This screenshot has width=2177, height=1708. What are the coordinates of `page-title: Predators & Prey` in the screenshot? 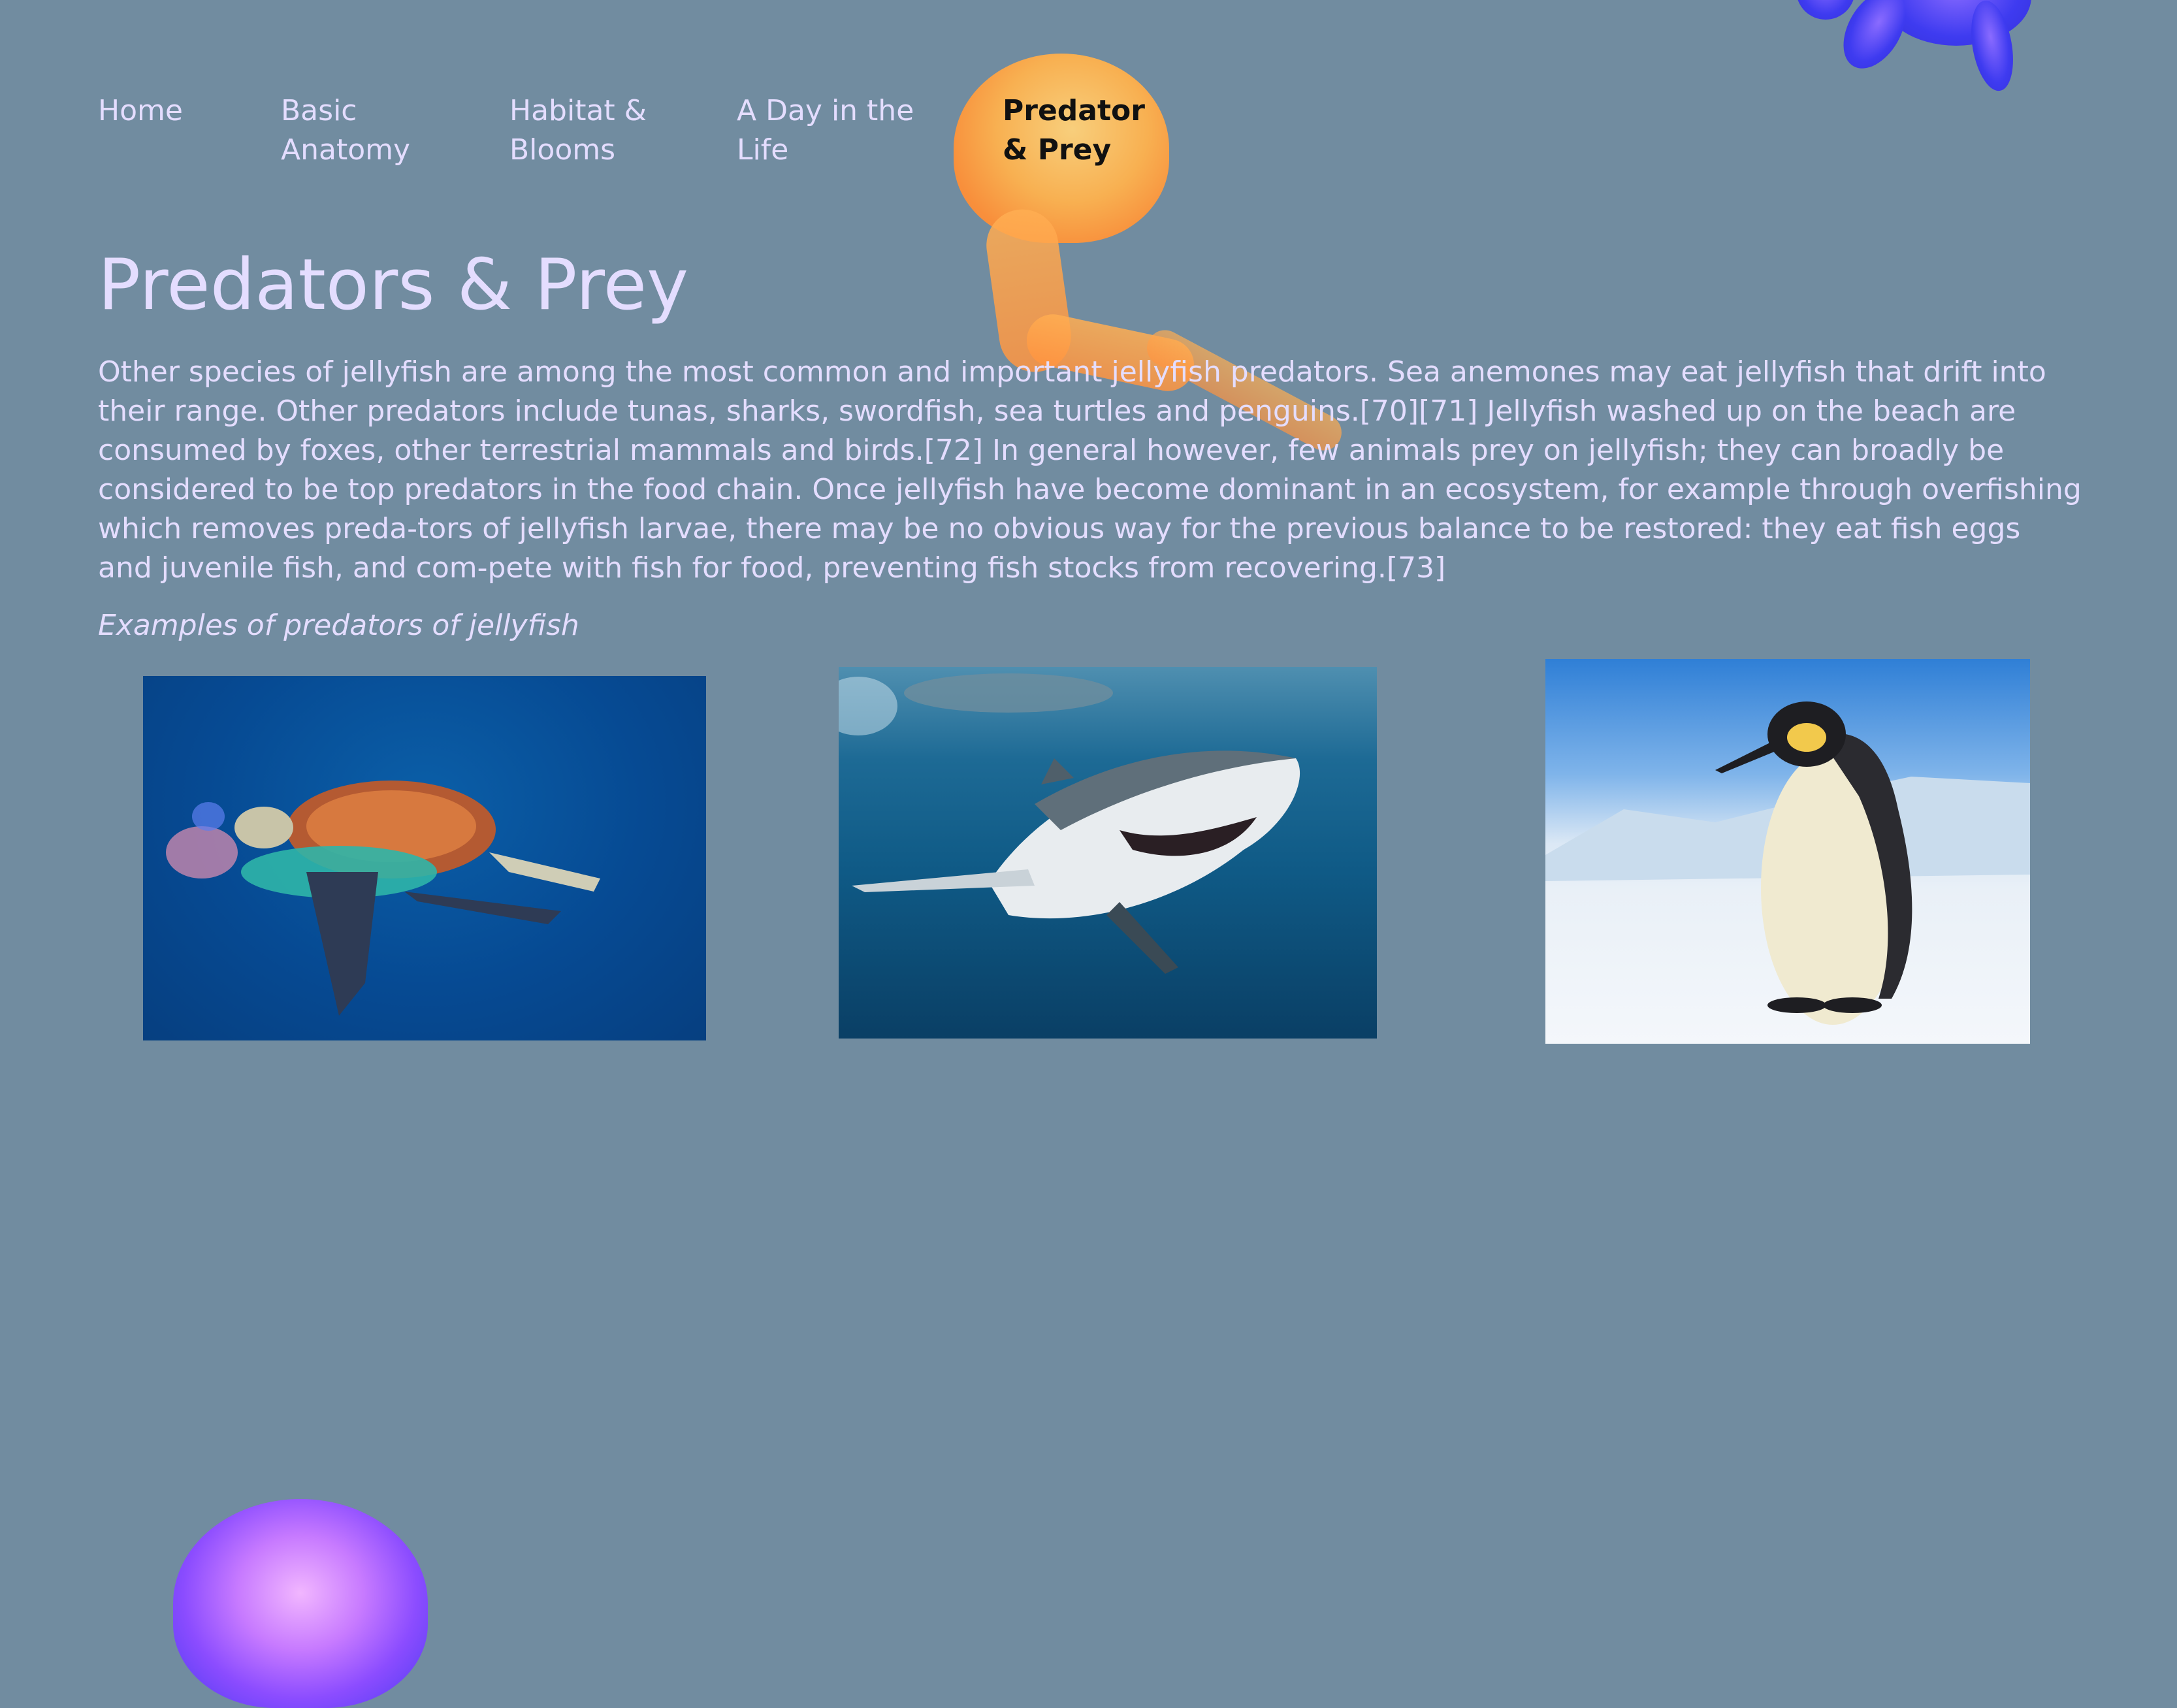 It's located at (393, 285).